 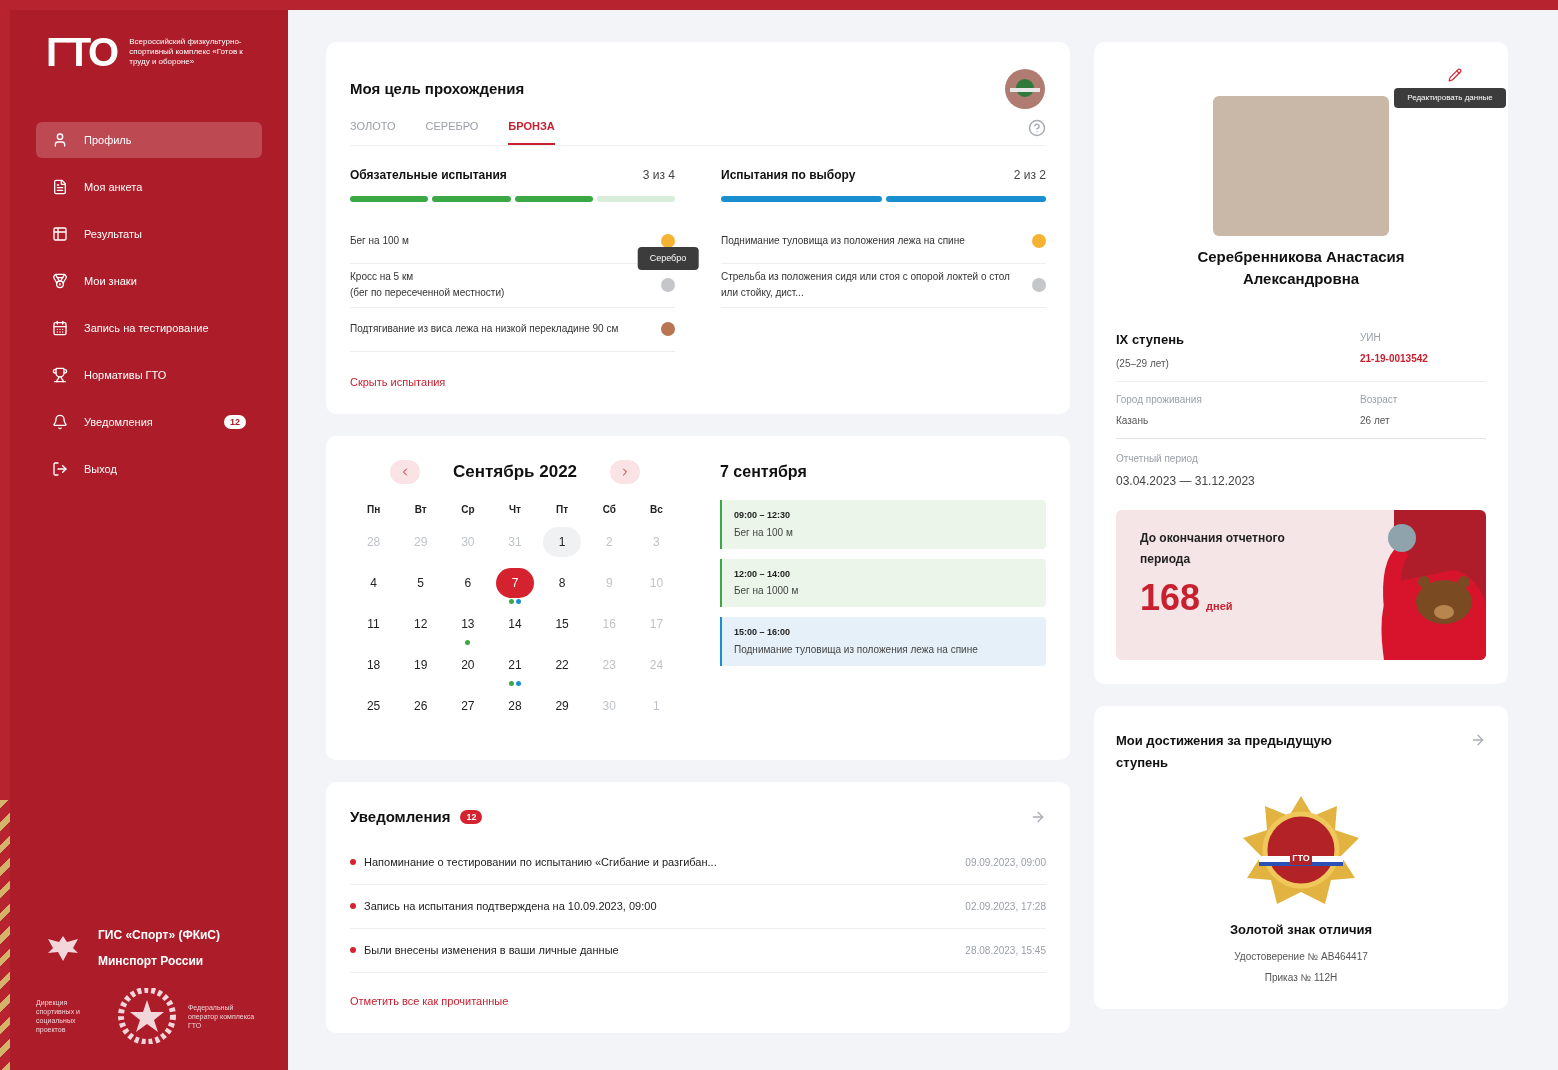 What do you see at coordinates (1143, 363) in the screenshot?
I see `field-value: (25–29 лет)` at bounding box center [1143, 363].